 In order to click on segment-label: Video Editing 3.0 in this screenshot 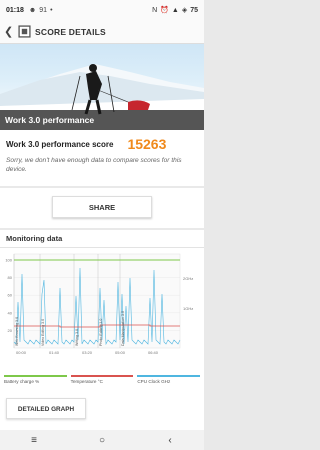, I will do `click(43, 332)`.